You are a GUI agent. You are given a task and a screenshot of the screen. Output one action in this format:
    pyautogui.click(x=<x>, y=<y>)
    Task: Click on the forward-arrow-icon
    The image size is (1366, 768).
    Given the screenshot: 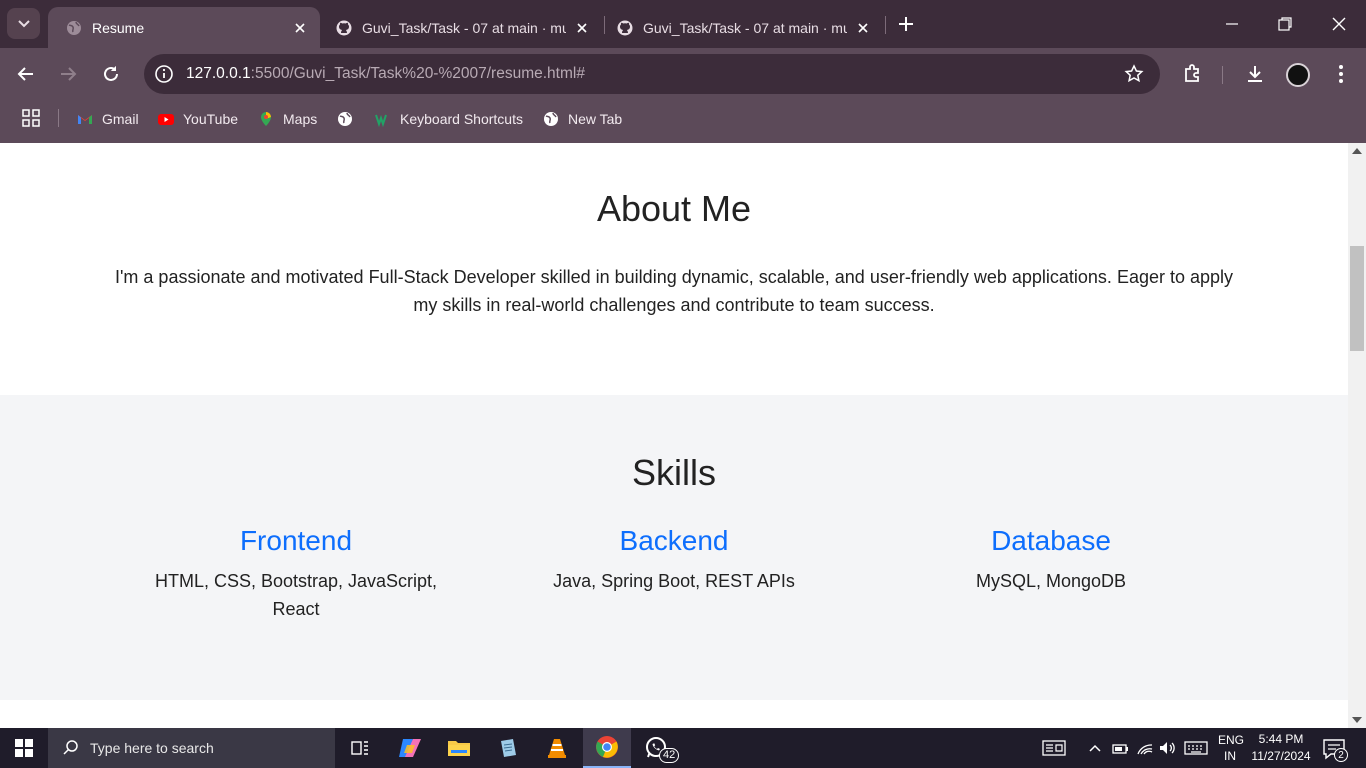 What is the action you would take?
    pyautogui.click(x=68, y=74)
    